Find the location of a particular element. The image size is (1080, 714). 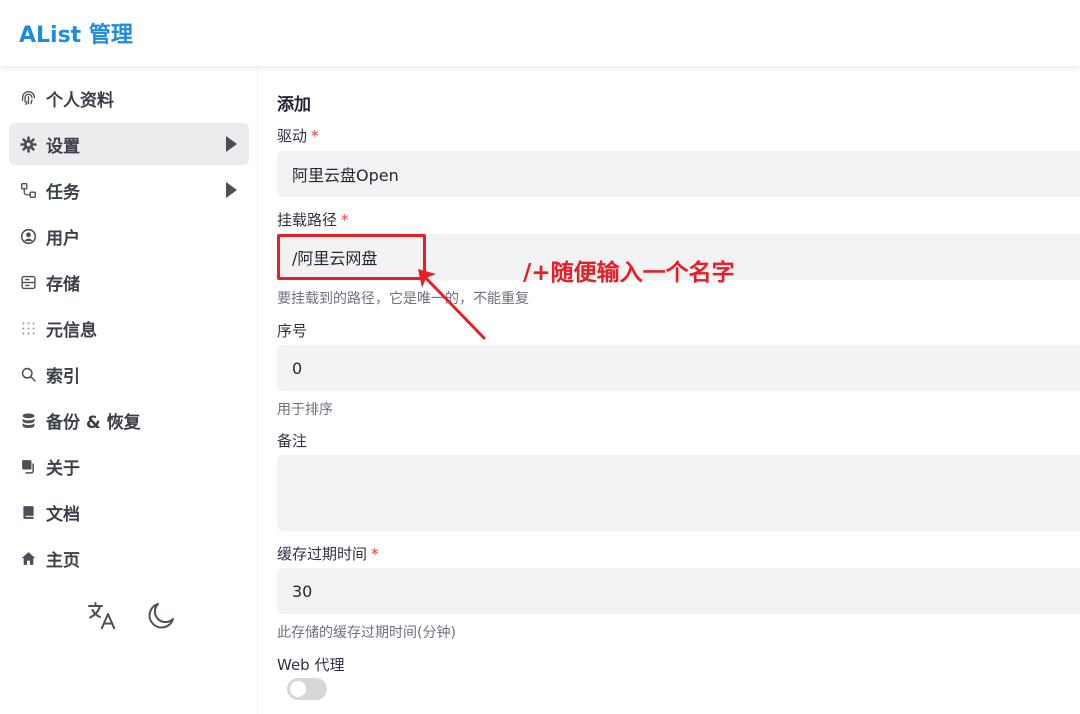

web-proxy-toggle is located at coordinates (307, 689).